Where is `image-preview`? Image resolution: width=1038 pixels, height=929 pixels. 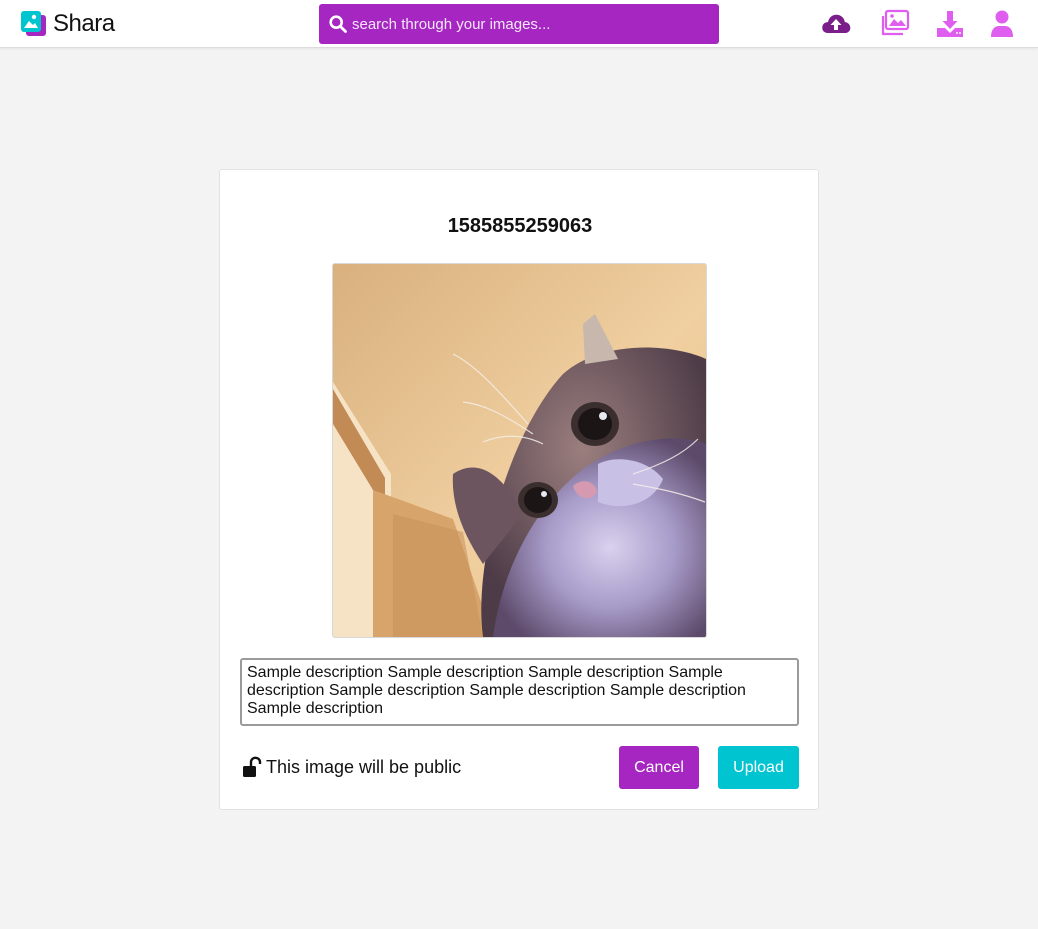 image-preview is located at coordinates (519, 450).